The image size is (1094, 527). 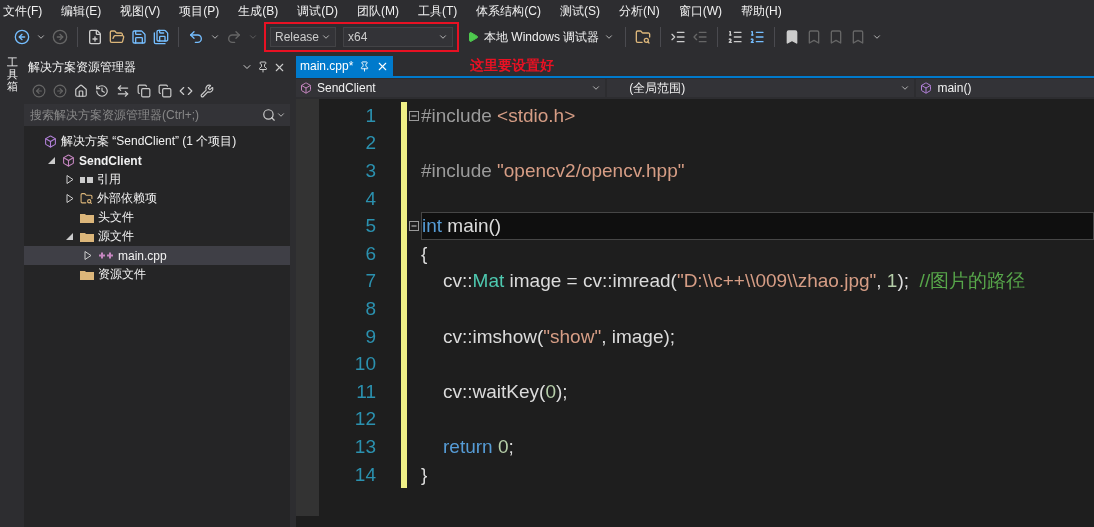 I want to click on menu-item: 生成(B), so click(x=258, y=11).